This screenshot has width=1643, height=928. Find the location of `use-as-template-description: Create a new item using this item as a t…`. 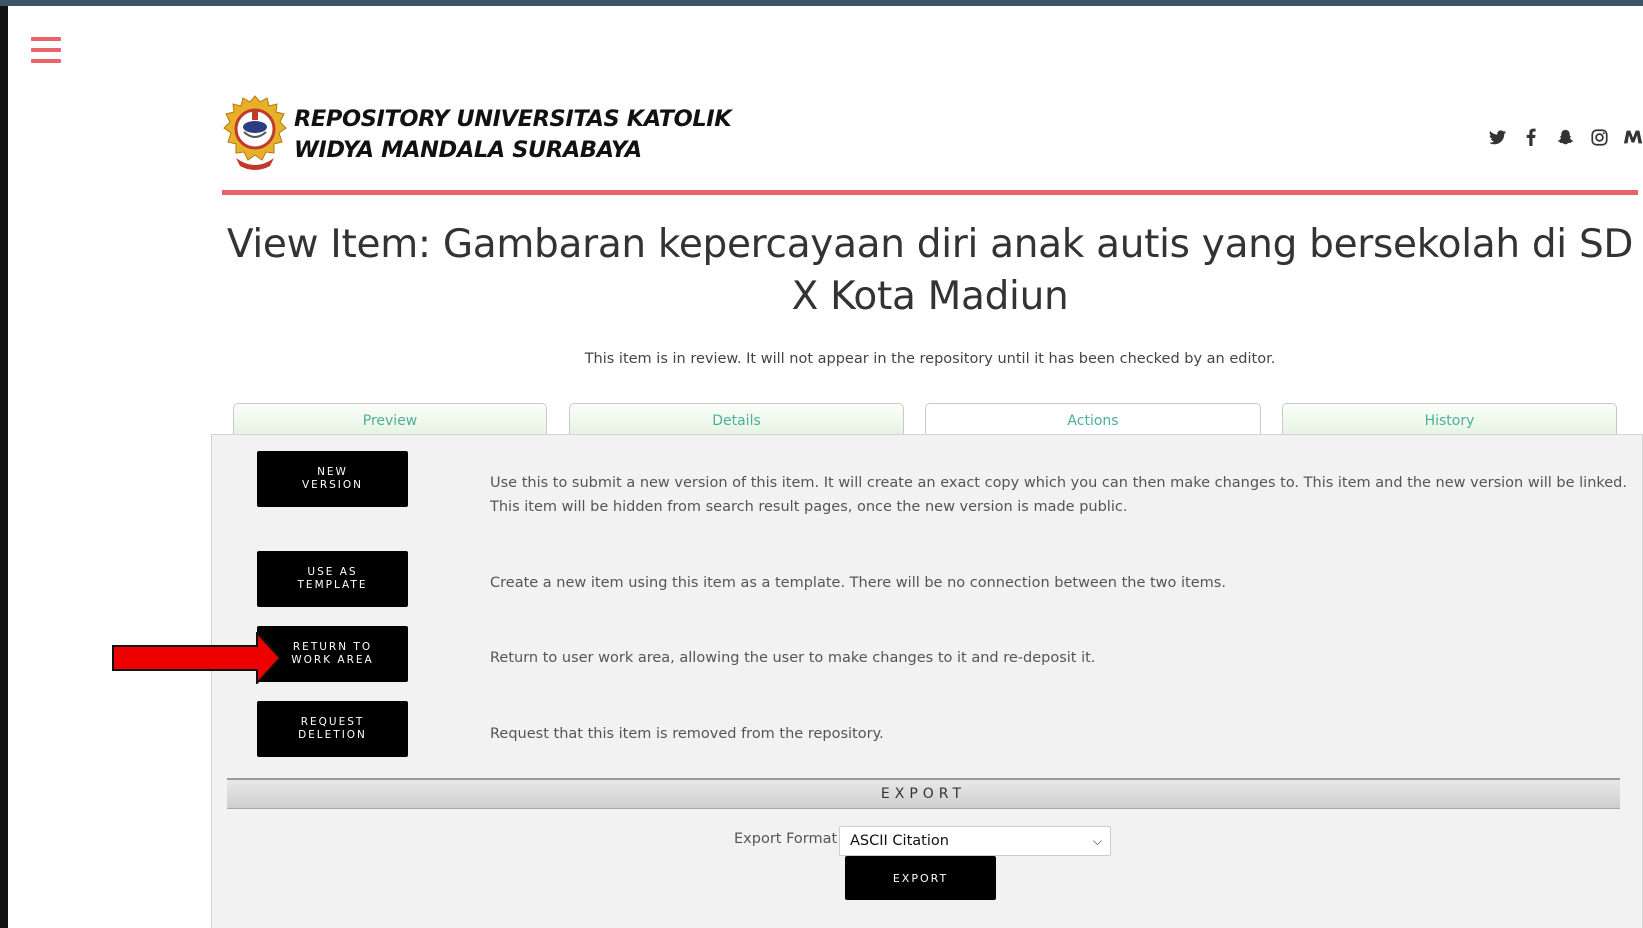

use-as-template-description: Create a new item using this item as a t… is located at coordinates (858, 583).